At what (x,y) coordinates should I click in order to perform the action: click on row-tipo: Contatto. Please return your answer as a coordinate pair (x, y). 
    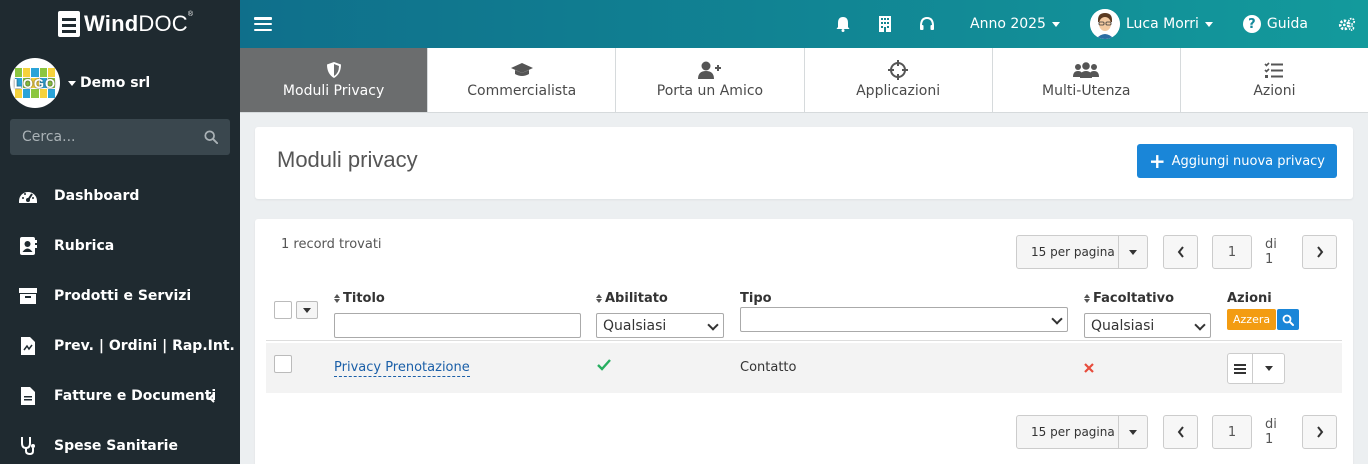
    Looking at the image, I should click on (768, 367).